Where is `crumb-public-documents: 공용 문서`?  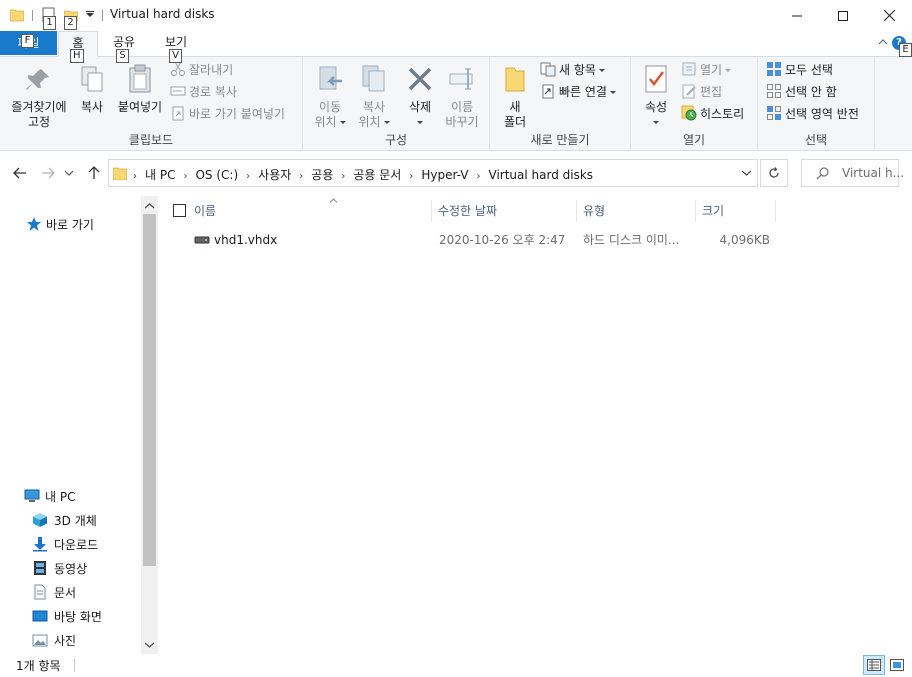
crumb-public-documents: 공용 문서 is located at coordinates (377, 175).